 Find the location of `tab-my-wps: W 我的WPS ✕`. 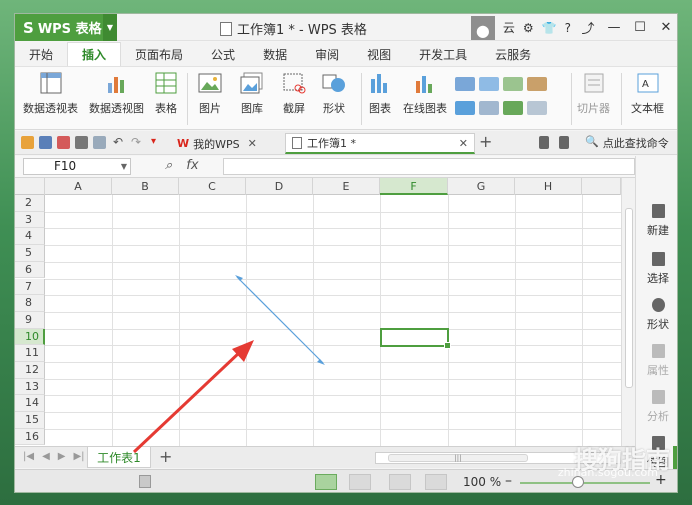

tab-my-wps: W 我的WPS ✕ is located at coordinates (217, 143).